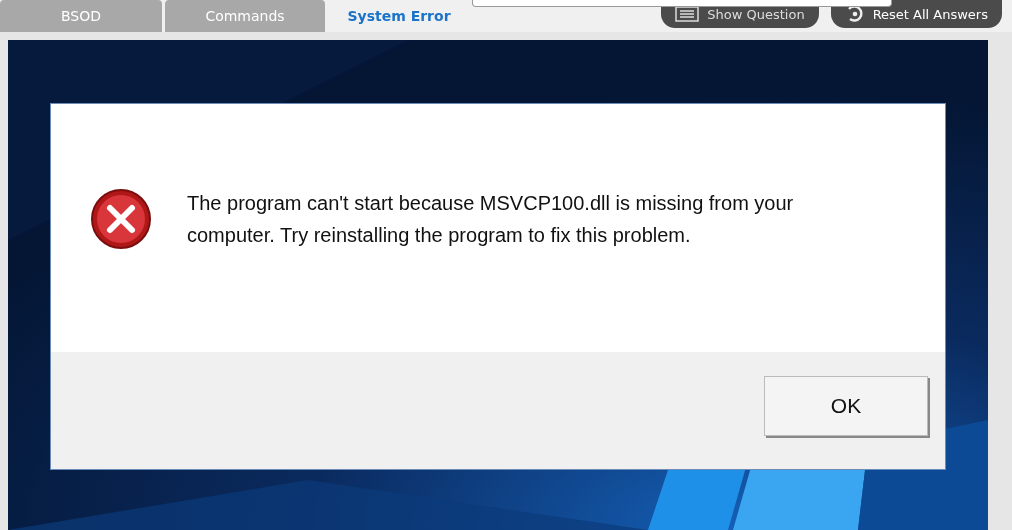  Describe the element at coordinates (491, 219) in the screenshot. I see `error-message: The program can't start because MSVCP100.dll is missing from your computer. Try reinstalling the program to fix this problem.` at that location.